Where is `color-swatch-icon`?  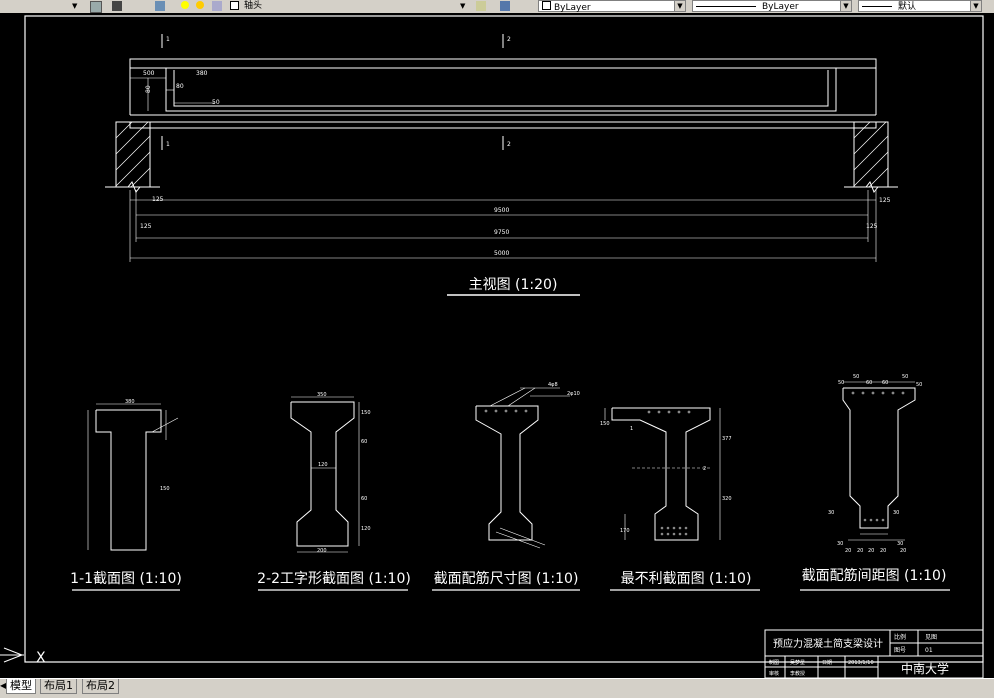 color-swatch-icon is located at coordinates (546, 5).